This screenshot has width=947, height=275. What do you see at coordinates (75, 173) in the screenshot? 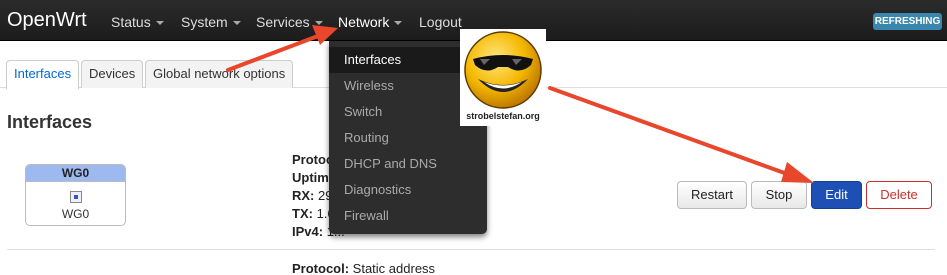
I see `interface-badge-name: WG0` at bounding box center [75, 173].